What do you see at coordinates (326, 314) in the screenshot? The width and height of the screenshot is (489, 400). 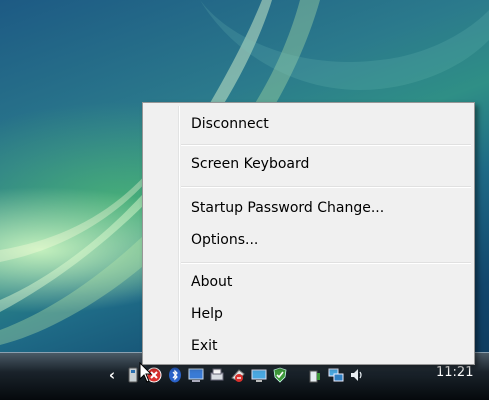 I see `menu-item-help: Help` at bounding box center [326, 314].